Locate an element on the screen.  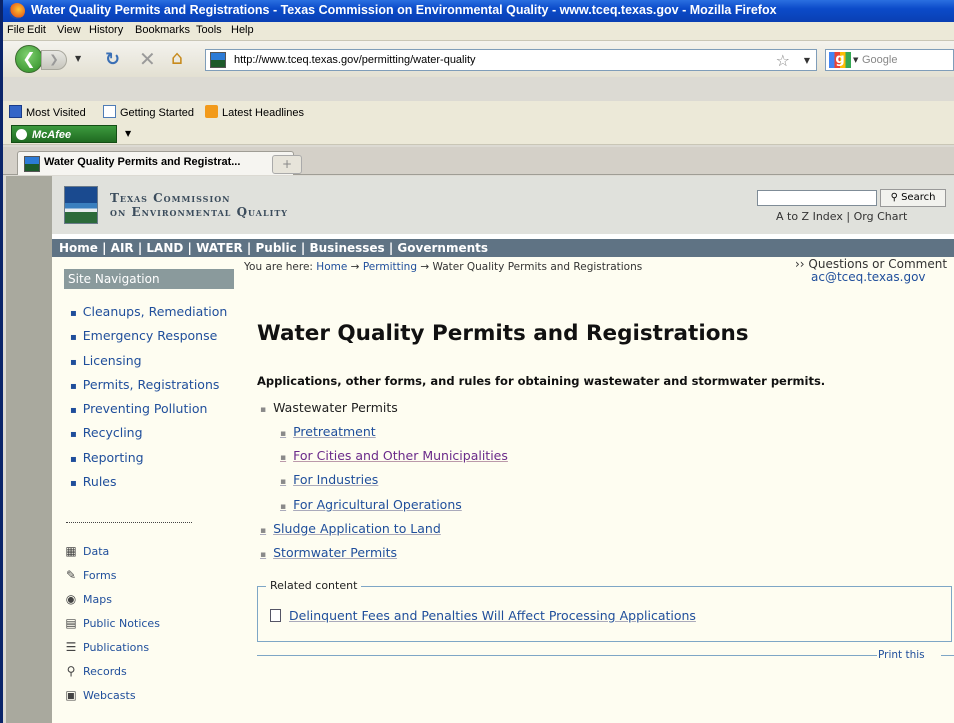
menu-edit: Edit is located at coordinates (36, 30).